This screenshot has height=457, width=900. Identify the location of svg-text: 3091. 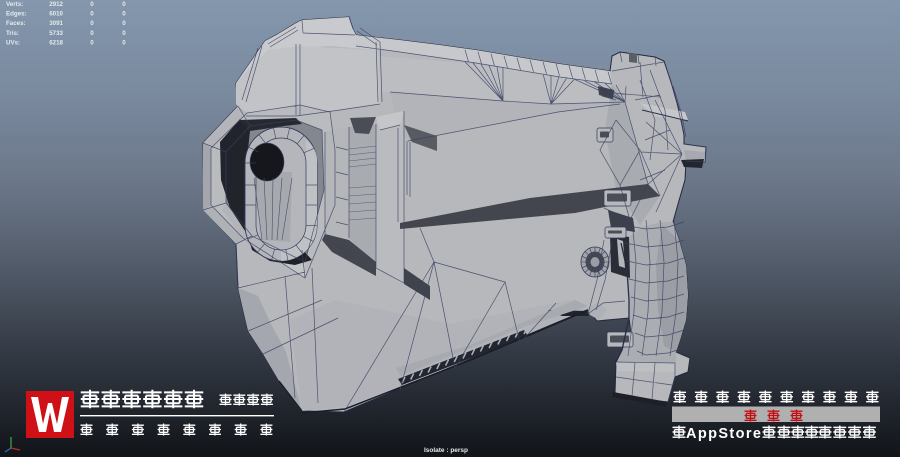
(56, 23).